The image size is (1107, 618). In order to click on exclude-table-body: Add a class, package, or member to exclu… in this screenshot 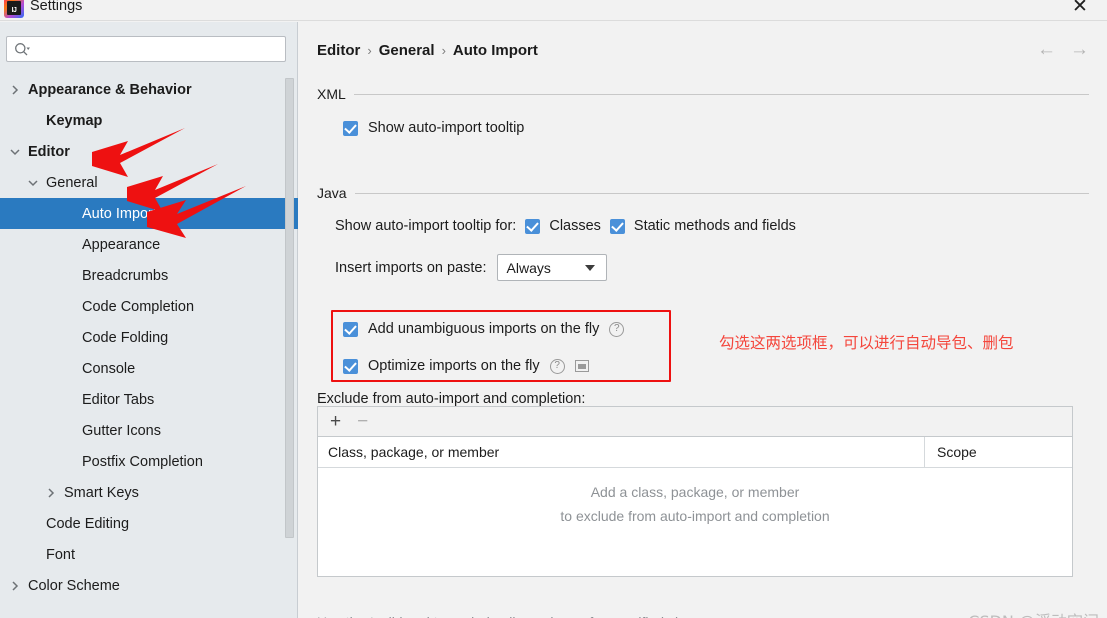, I will do `click(695, 522)`.